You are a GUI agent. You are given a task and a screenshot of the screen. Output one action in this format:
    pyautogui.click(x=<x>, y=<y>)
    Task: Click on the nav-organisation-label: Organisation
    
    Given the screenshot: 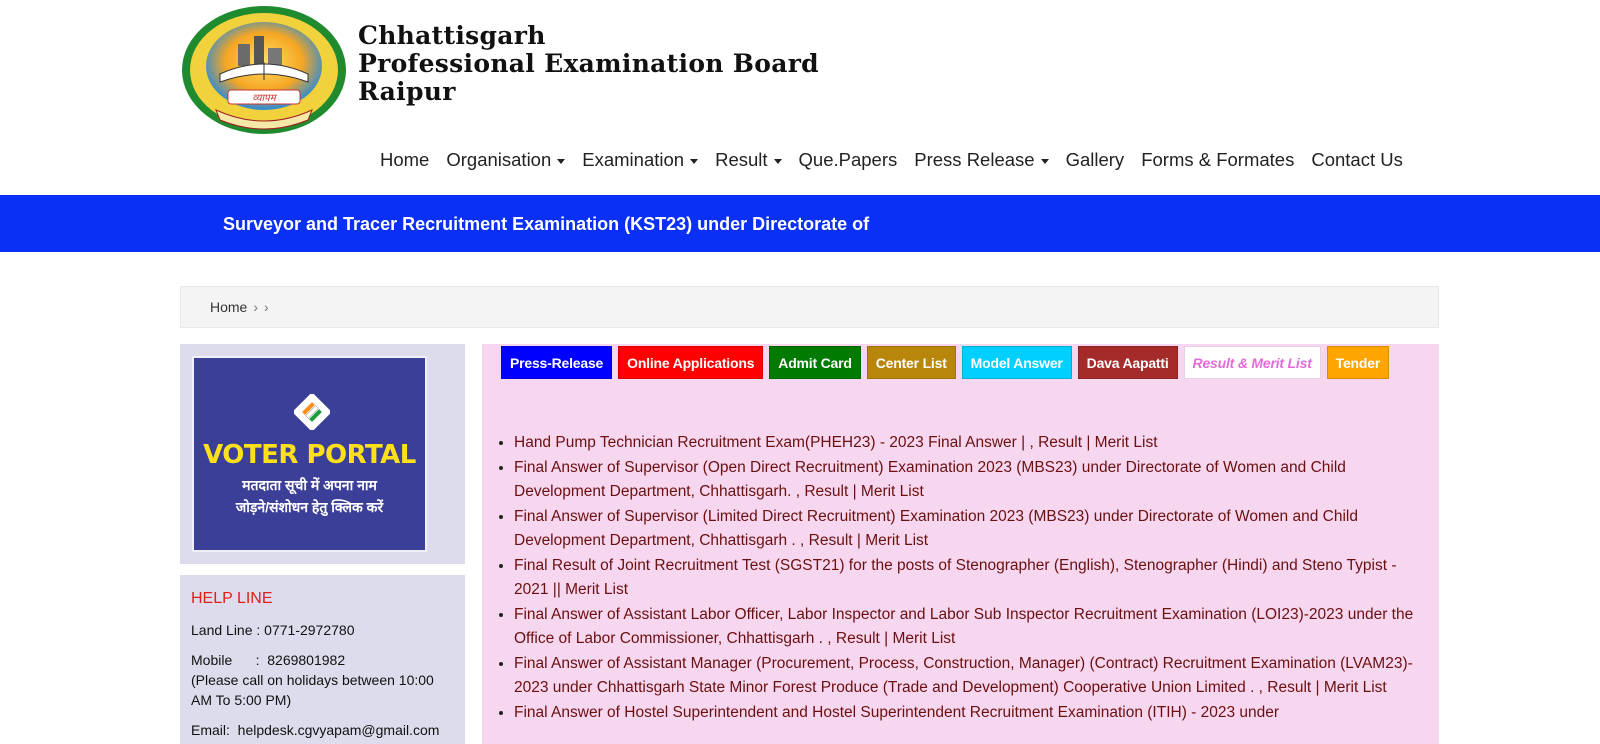 What is the action you would take?
    pyautogui.click(x=499, y=159)
    